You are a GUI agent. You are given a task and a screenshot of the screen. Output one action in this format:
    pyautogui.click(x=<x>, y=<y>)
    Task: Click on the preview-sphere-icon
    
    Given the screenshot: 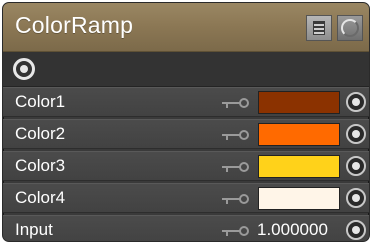 What is the action you would take?
    pyautogui.click(x=350, y=28)
    